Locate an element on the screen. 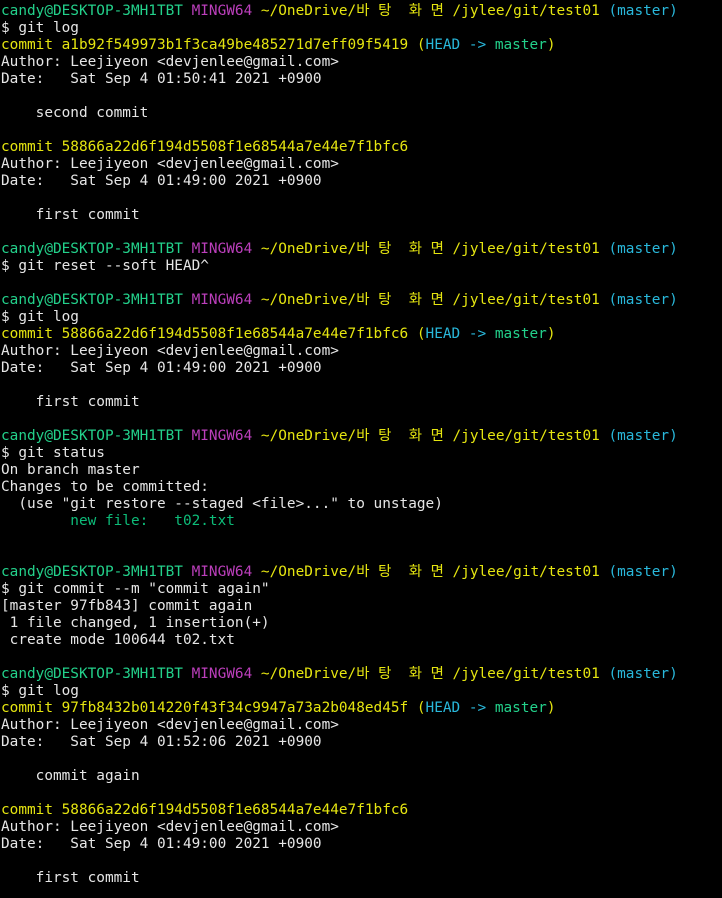 Image resolution: width=722 pixels, height=898 pixels. terminal-text: second commit is located at coordinates (75, 113).